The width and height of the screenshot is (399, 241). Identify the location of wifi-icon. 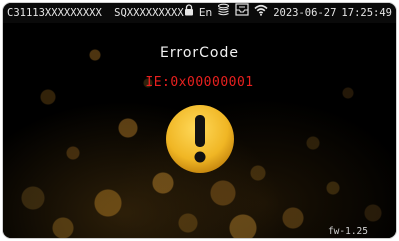
(261, 13).